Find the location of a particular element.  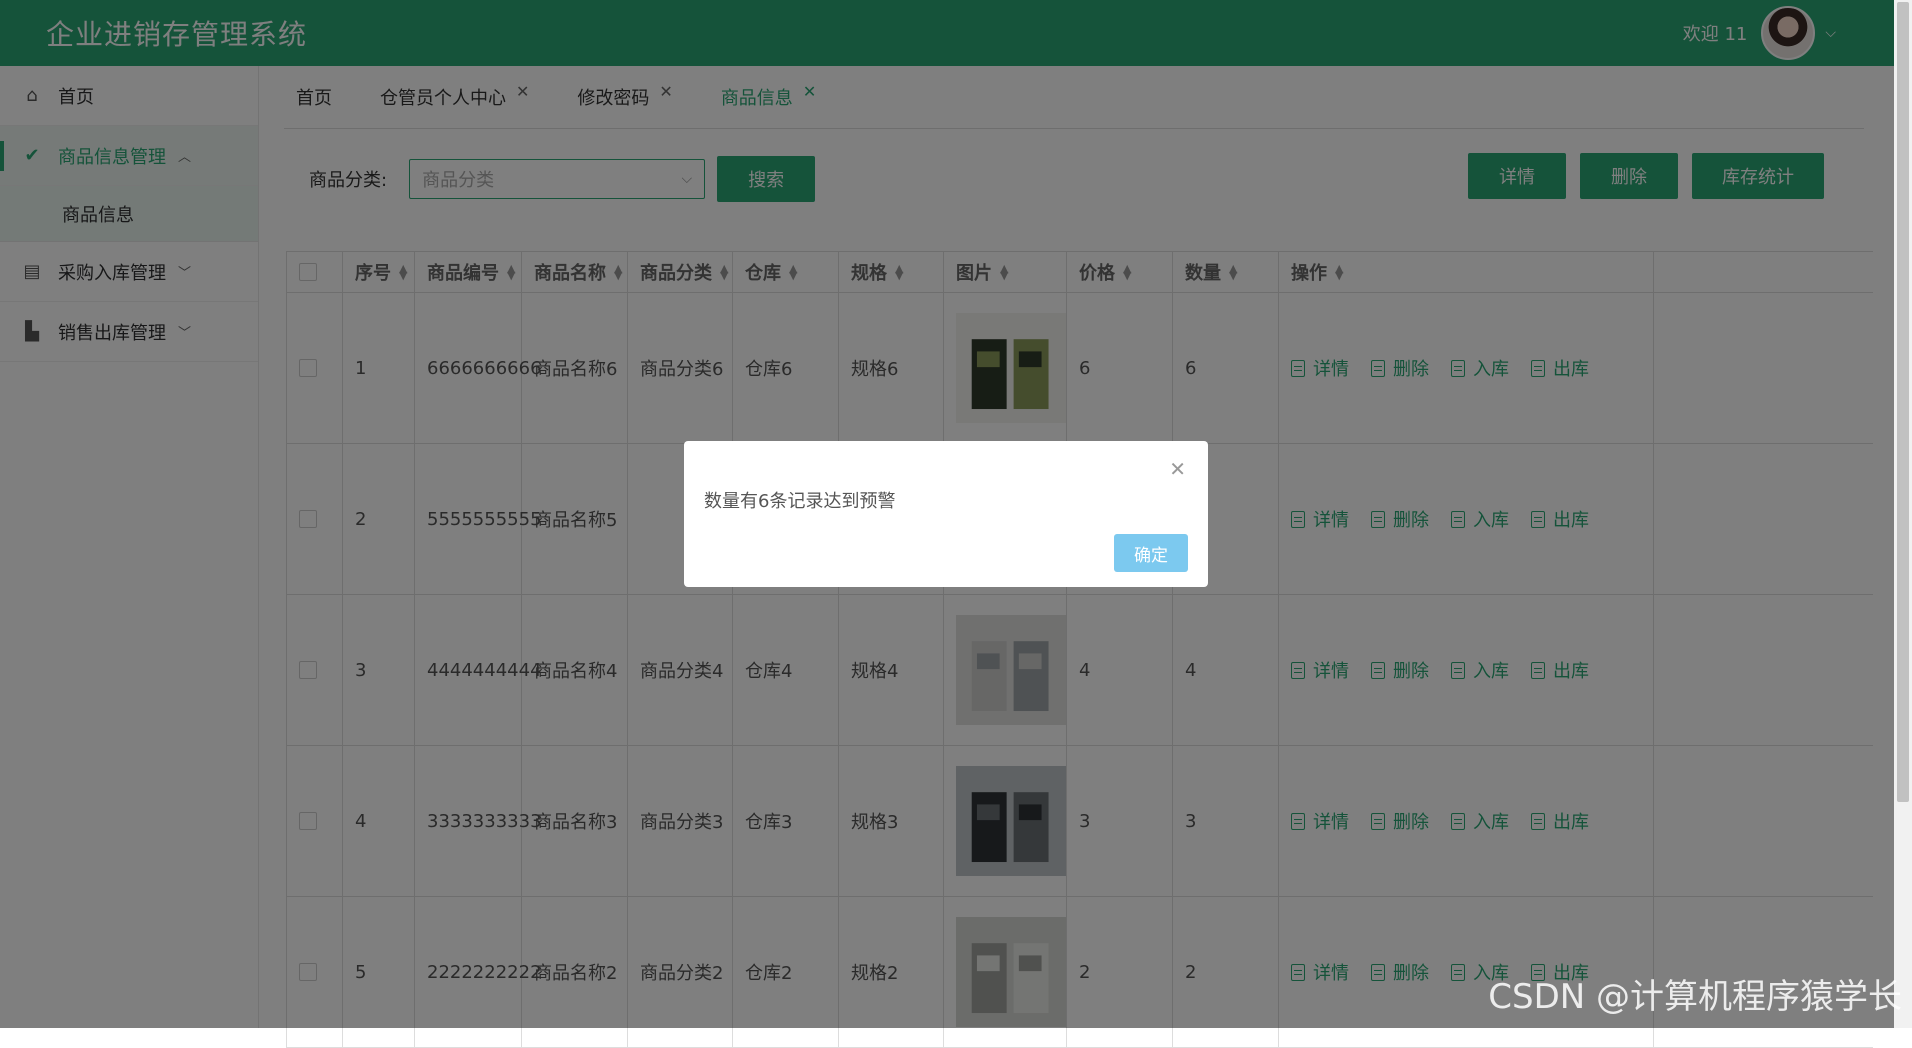

scrollbar-thumb is located at coordinates (1903, 402).